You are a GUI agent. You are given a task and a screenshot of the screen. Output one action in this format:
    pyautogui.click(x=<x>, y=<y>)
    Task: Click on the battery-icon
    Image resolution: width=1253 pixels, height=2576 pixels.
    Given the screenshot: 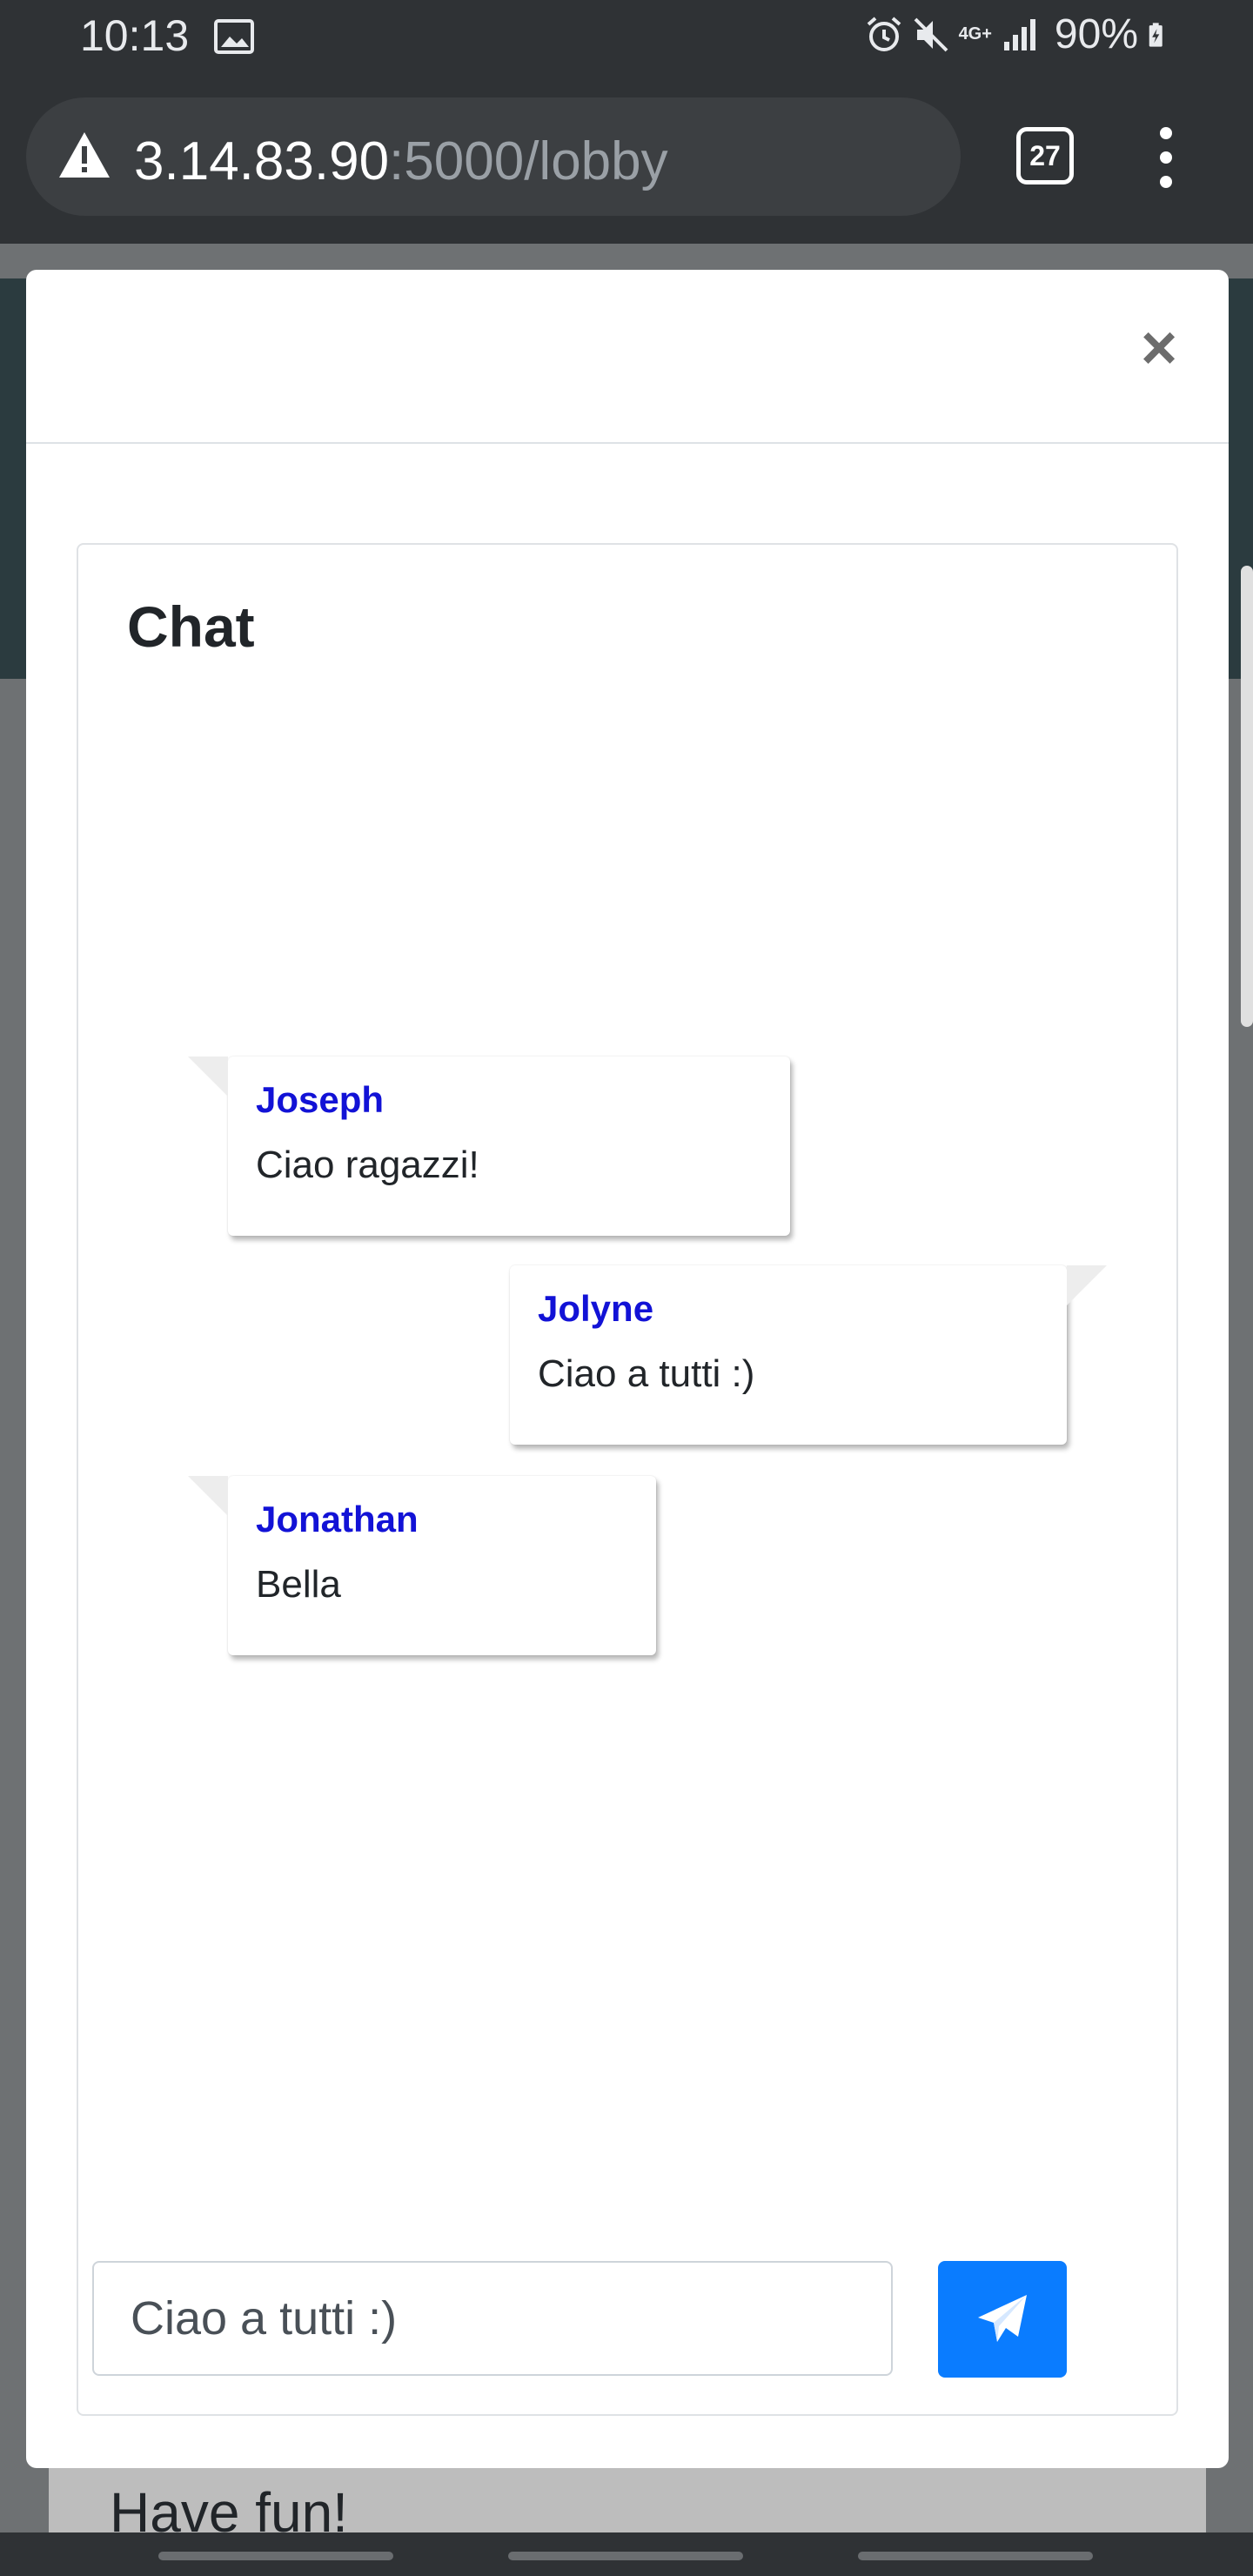 What is the action you would take?
    pyautogui.click(x=1156, y=34)
    